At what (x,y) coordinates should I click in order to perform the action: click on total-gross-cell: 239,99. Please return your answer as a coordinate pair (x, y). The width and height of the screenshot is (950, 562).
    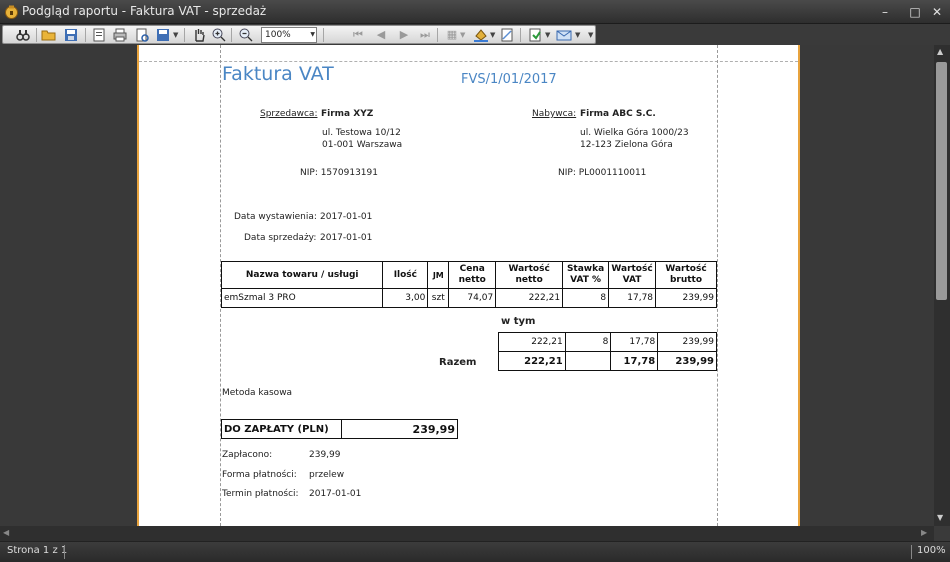
    Looking at the image, I should click on (687, 361).